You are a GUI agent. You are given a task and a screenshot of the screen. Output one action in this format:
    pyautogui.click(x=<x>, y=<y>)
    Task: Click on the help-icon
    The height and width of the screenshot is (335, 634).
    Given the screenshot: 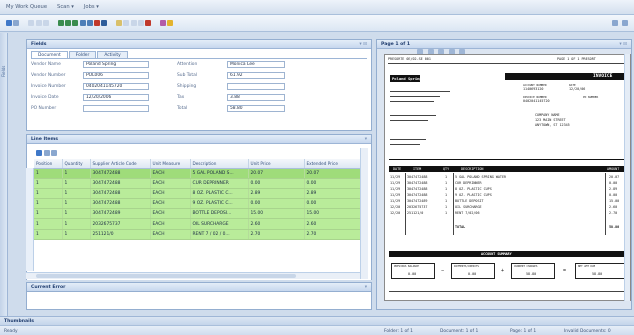 What is the action you would take?
    pyautogui.click(x=615, y=23)
    